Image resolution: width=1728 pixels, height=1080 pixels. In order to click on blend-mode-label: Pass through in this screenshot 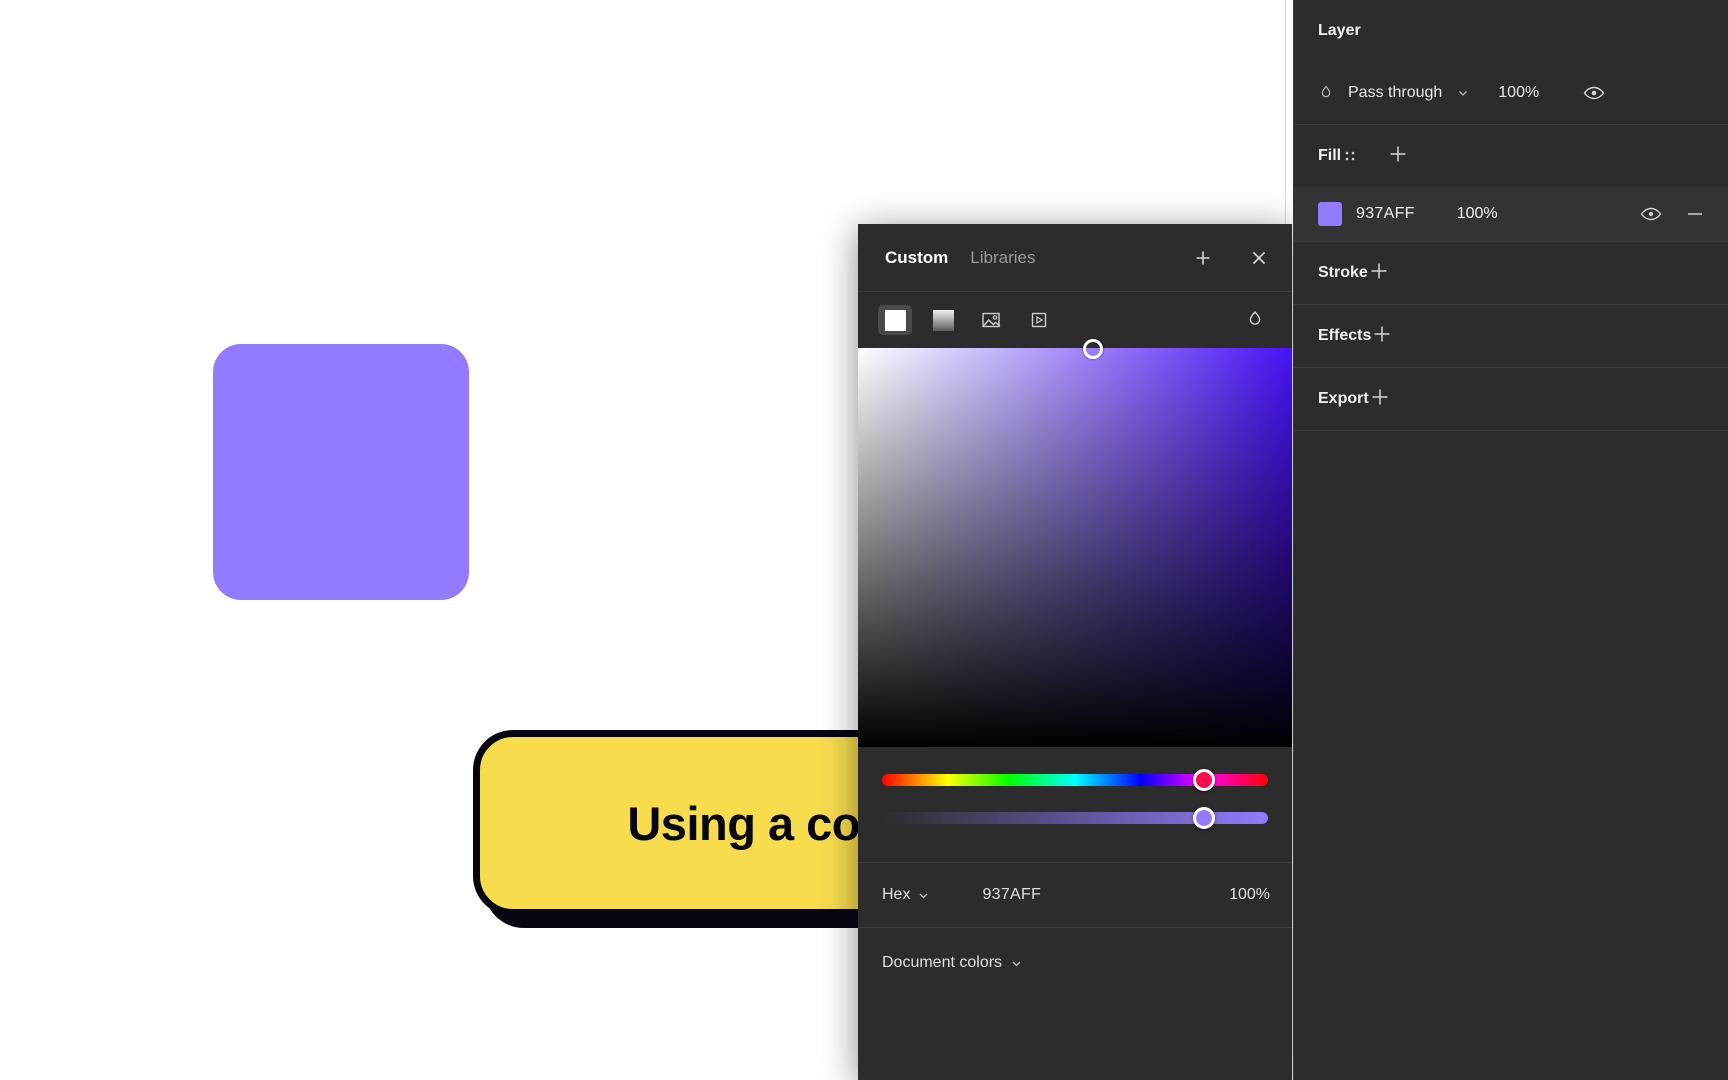, I will do `click(1395, 93)`.